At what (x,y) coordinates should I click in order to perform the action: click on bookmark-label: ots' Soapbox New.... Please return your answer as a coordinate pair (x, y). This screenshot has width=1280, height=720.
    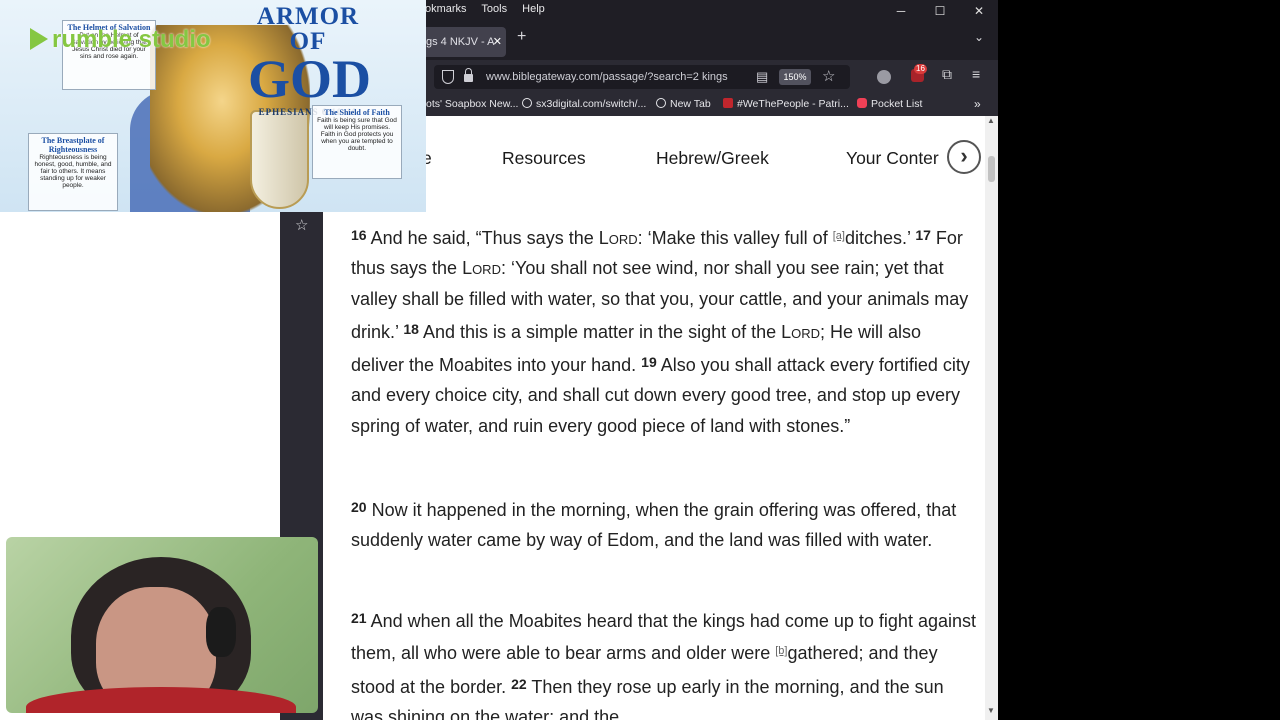
    Looking at the image, I should click on (472, 104).